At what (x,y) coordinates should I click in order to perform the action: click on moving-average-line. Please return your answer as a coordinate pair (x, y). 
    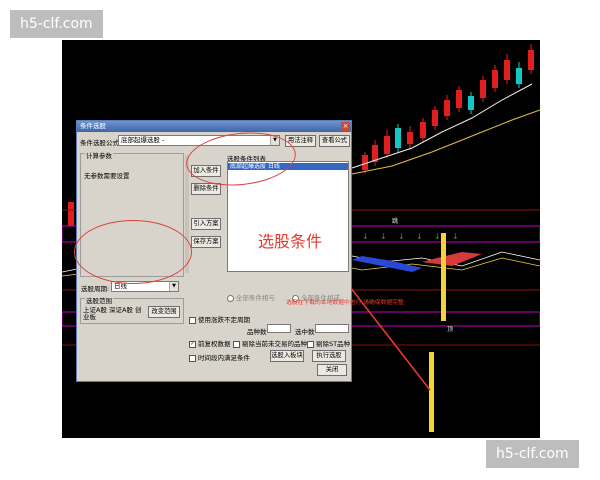
    Looking at the image, I should click on (442, 126).